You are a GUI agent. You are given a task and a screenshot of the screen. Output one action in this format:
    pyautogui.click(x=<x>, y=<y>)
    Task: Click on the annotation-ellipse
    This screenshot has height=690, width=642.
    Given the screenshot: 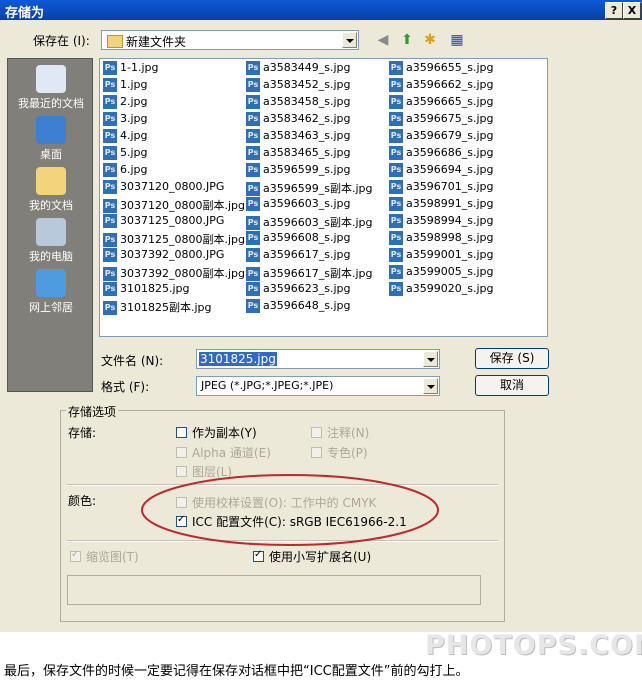 What is the action you would take?
    pyautogui.click(x=290, y=510)
    